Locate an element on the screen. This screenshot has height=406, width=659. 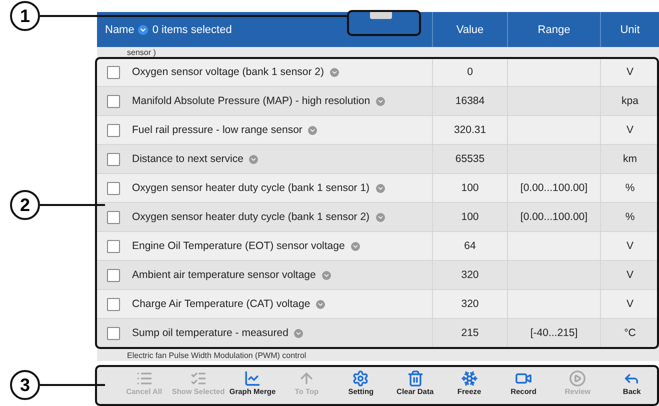
parameter-name: Manifold Absolute Pressure (MAP) - high resolution is located at coordinates (251, 101).